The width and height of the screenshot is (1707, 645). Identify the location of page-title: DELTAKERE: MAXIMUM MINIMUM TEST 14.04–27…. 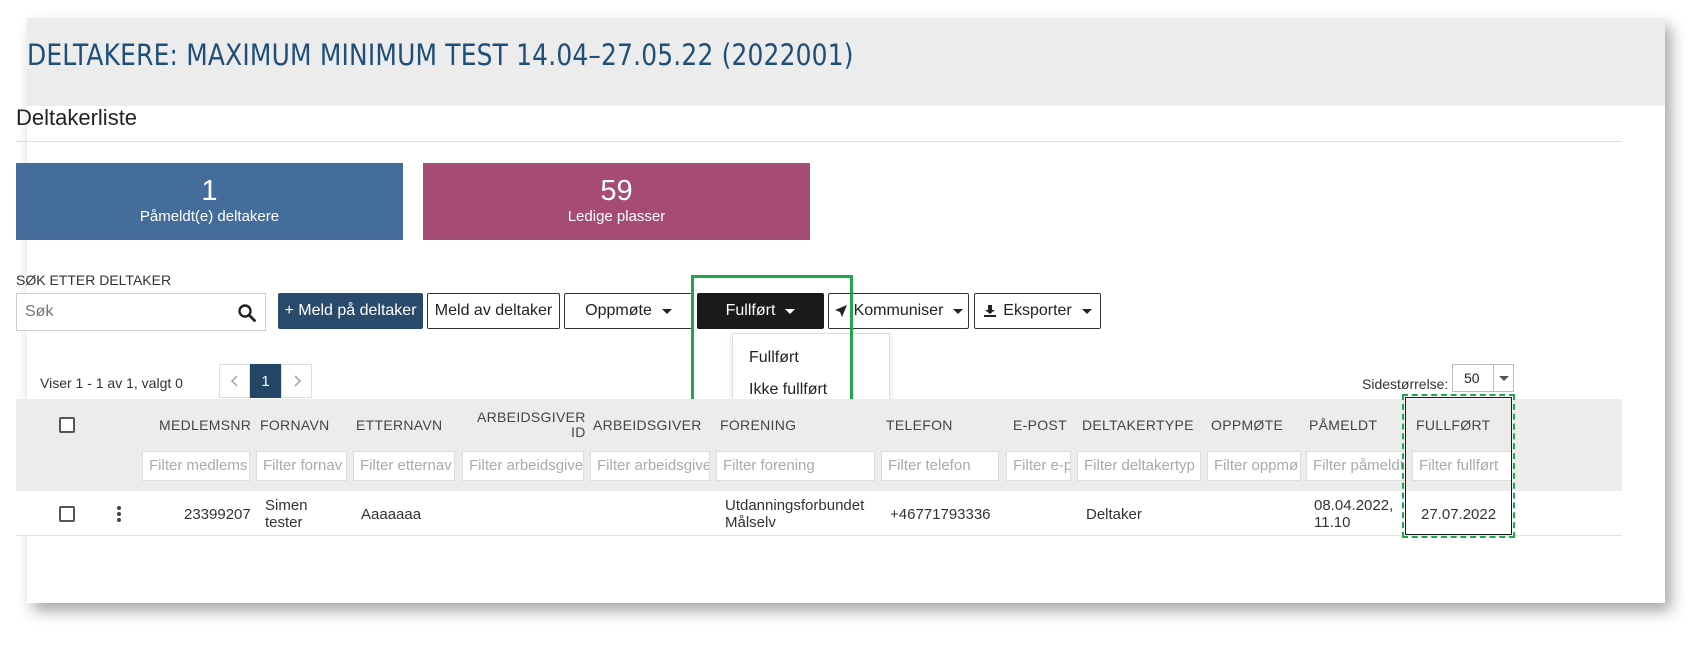
(440, 55).